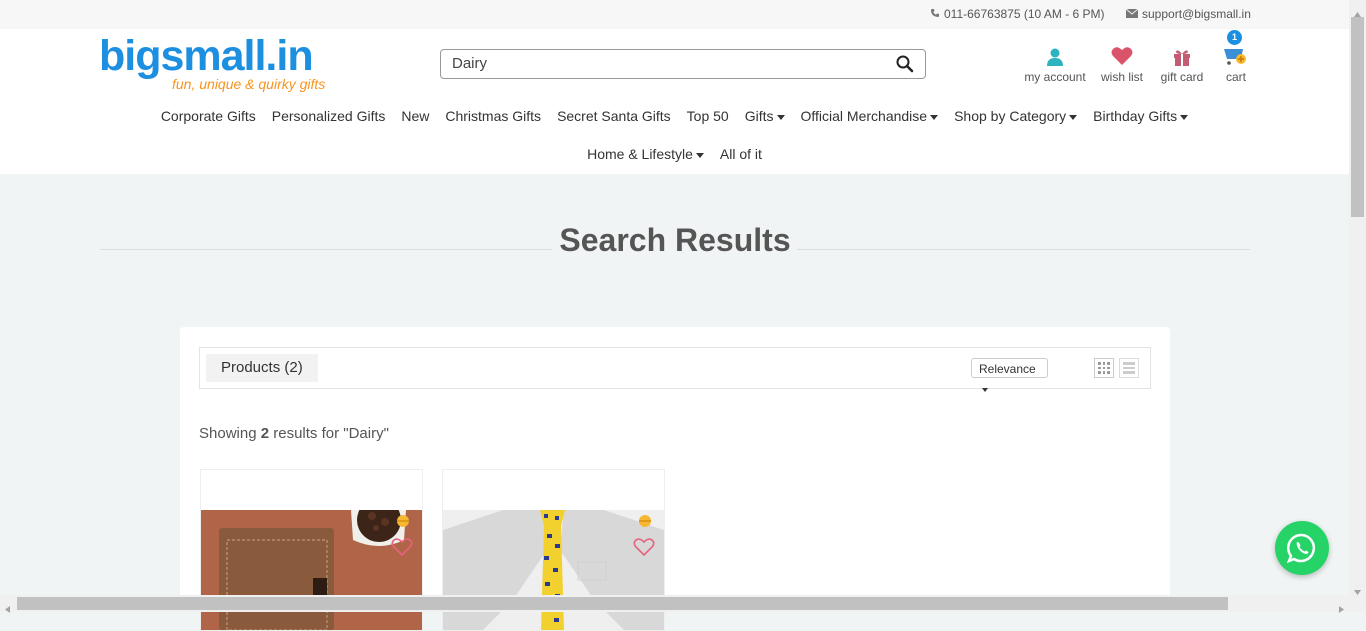 The image size is (1366, 631). Describe the element at coordinates (265, 433) in the screenshot. I see `summary-count: 2` at that location.